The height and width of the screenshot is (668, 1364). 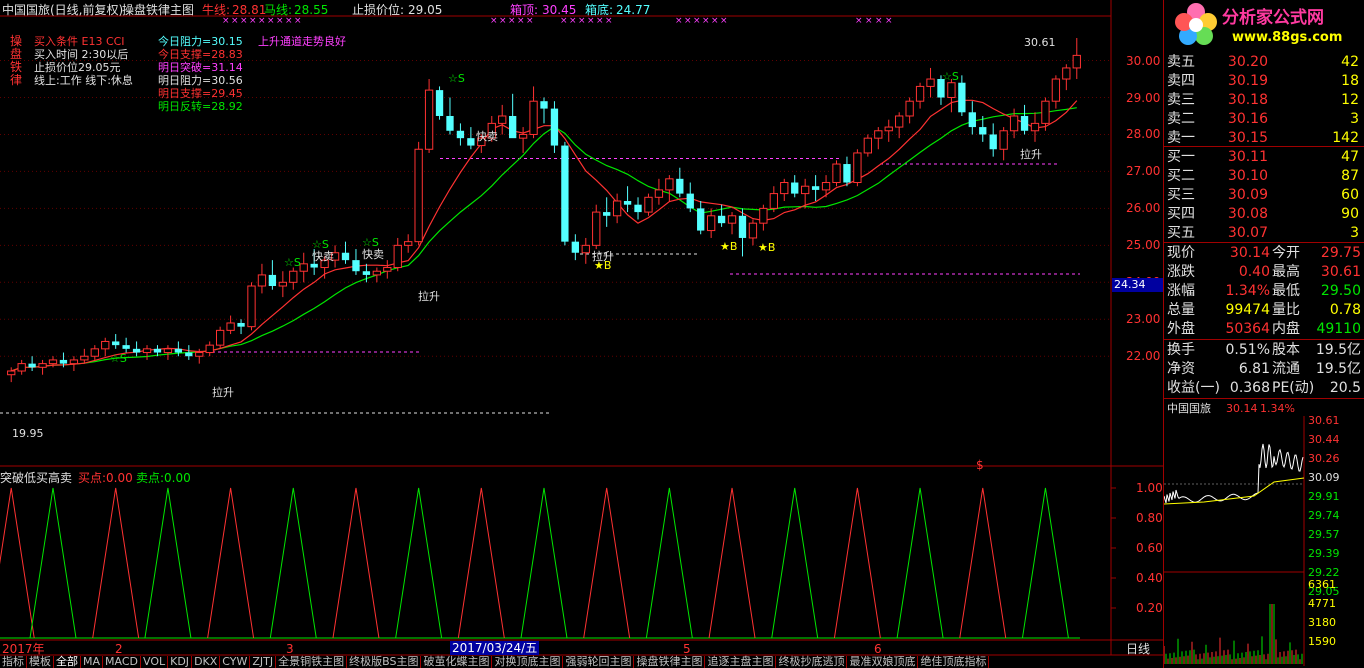 I want to click on stat-key: 换手, so click(x=1181, y=350).